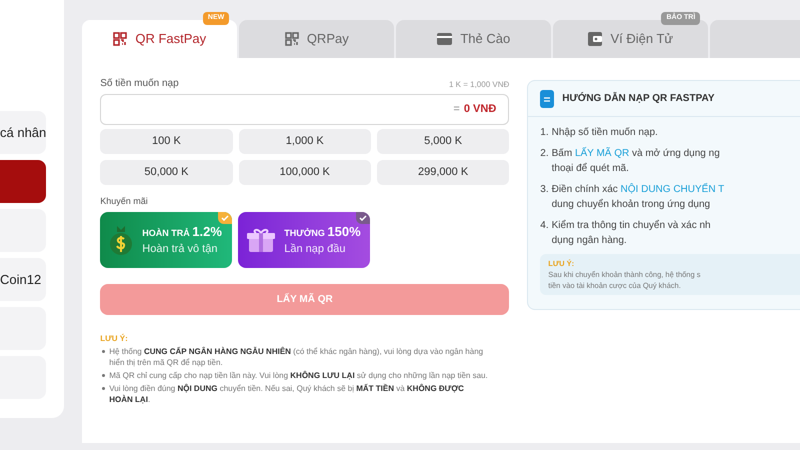  Describe the element at coordinates (585, 189) in the screenshot. I see `step-text: Điền chính xác` at that location.